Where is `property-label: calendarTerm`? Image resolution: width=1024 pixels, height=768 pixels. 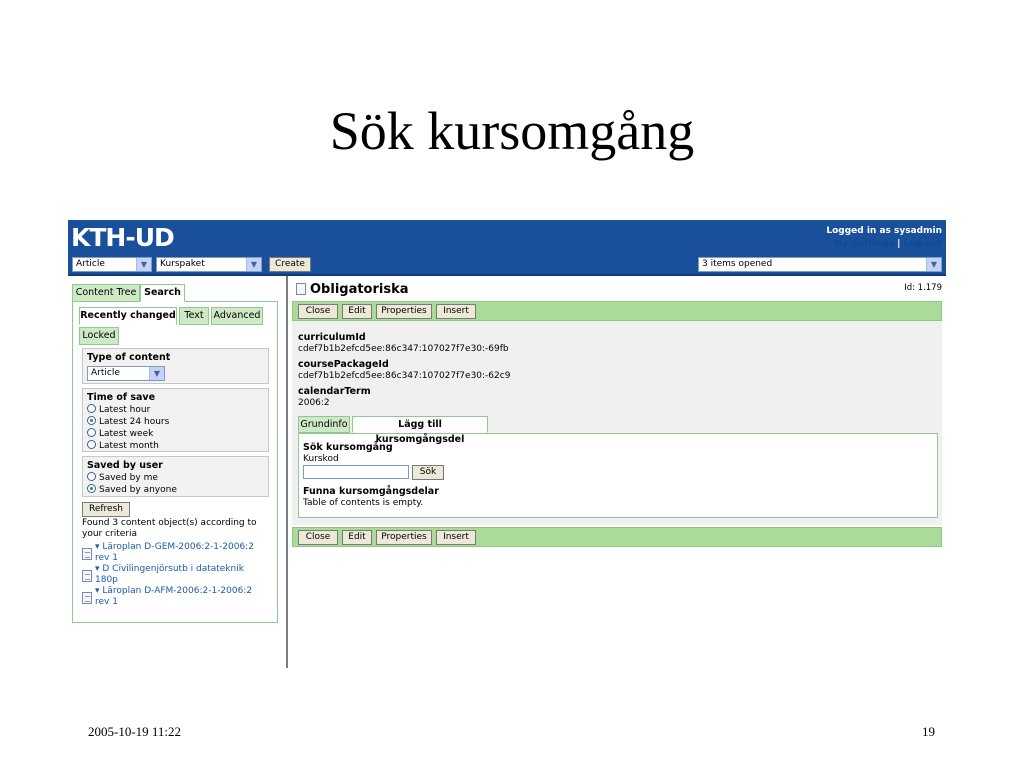
property-label: calendarTerm is located at coordinates (334, 391).